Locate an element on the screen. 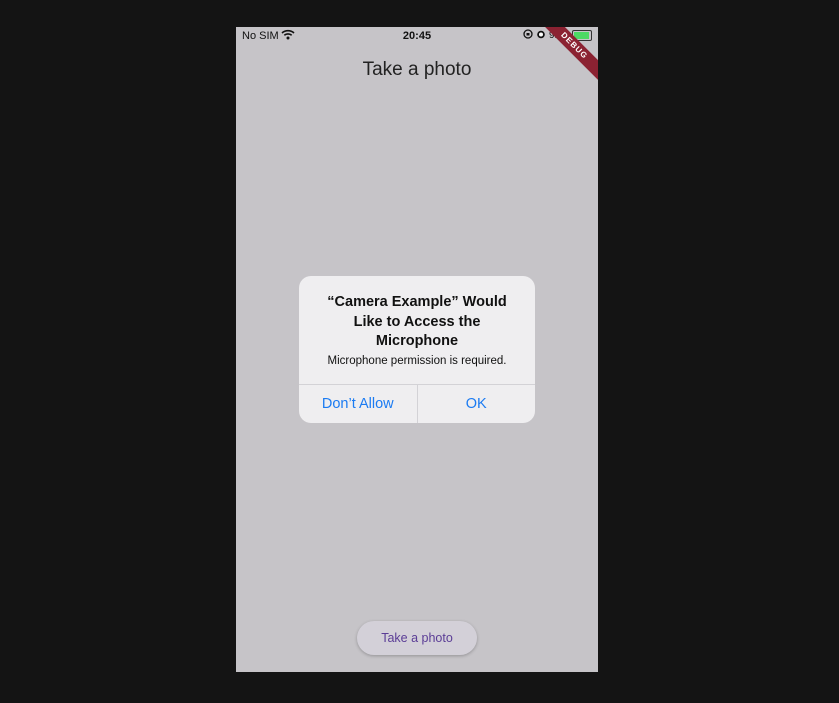  dont-allow-button: Don’t Allow is located at coordinates (358, 404).